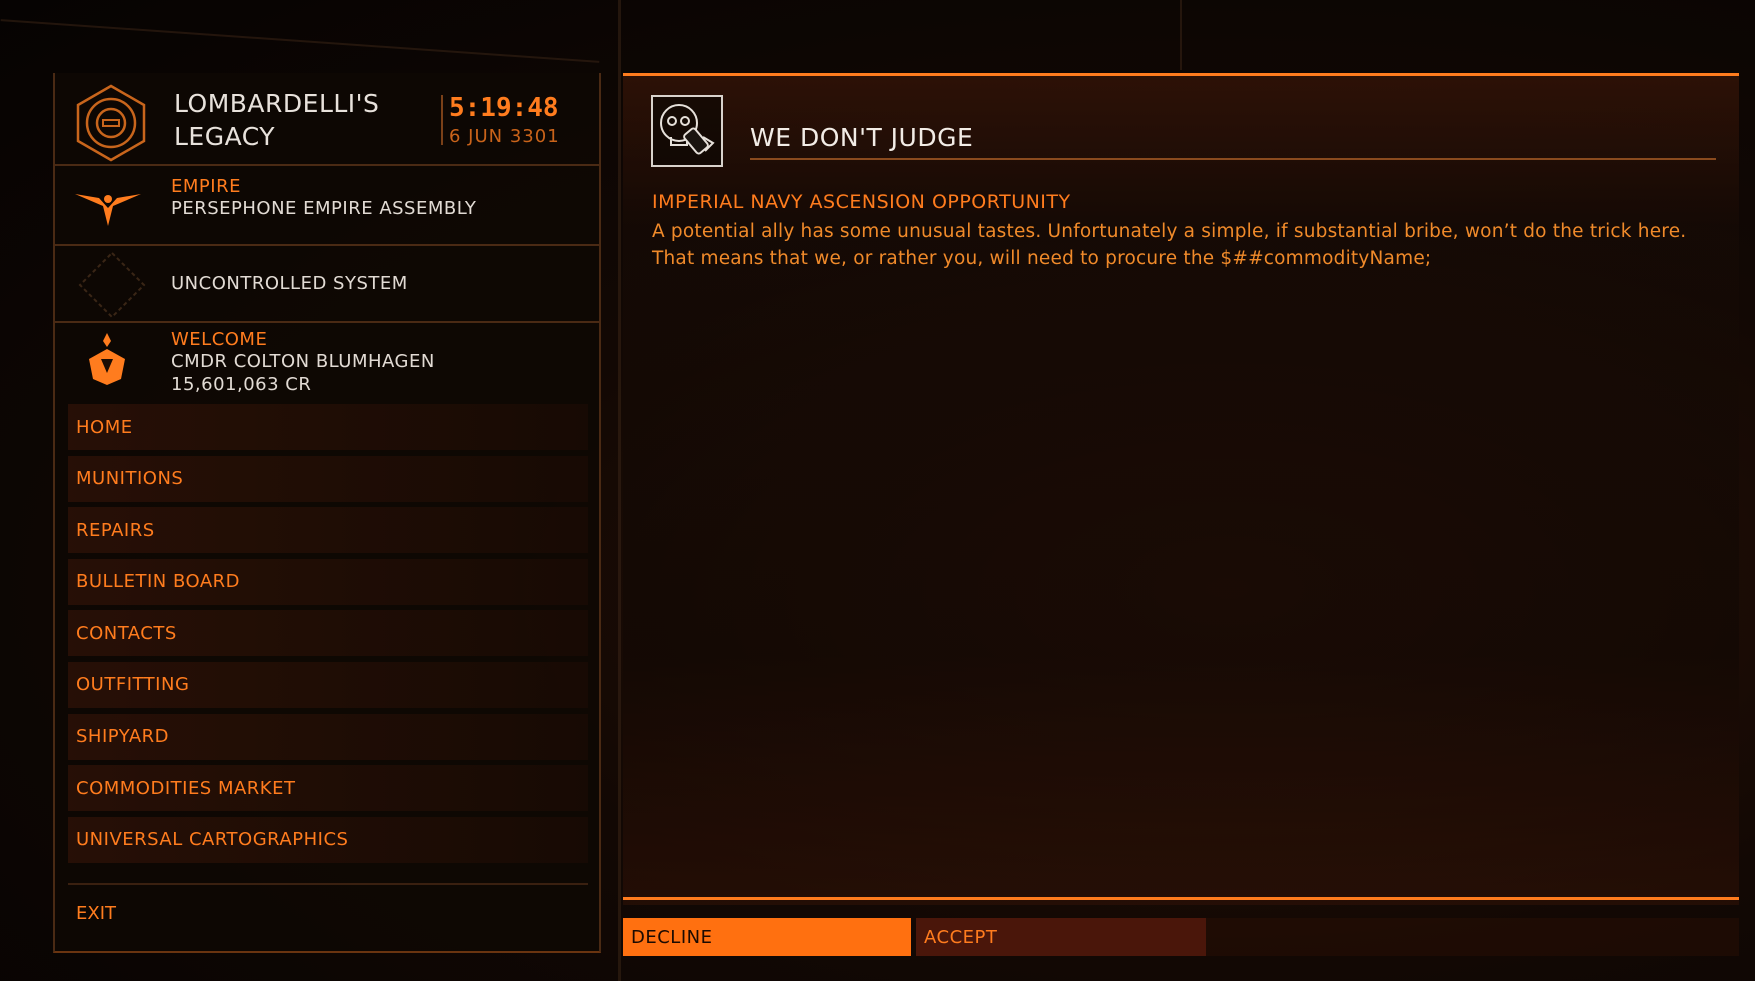 The width and height of the screenshot is (1755, 981). I want to click on menu-item-outfitting: OUTFITTING, so click(328, 684).